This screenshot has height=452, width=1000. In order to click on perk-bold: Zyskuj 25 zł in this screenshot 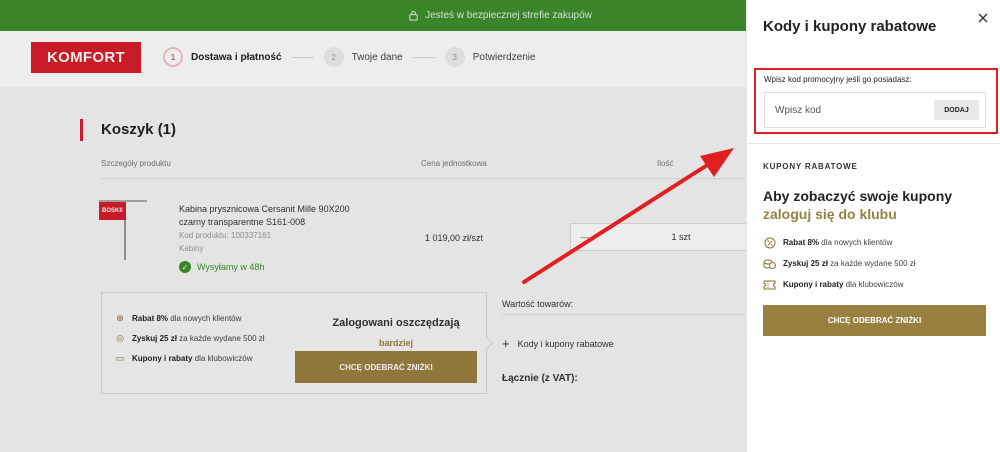, I will do `click(805, 263)`.